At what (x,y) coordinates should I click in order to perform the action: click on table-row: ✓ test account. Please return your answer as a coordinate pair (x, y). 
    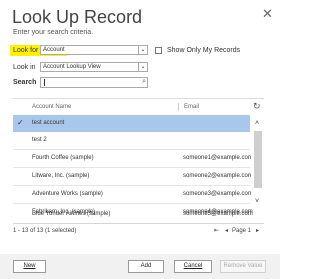
    Looking at the image, I should click on (131, 123).